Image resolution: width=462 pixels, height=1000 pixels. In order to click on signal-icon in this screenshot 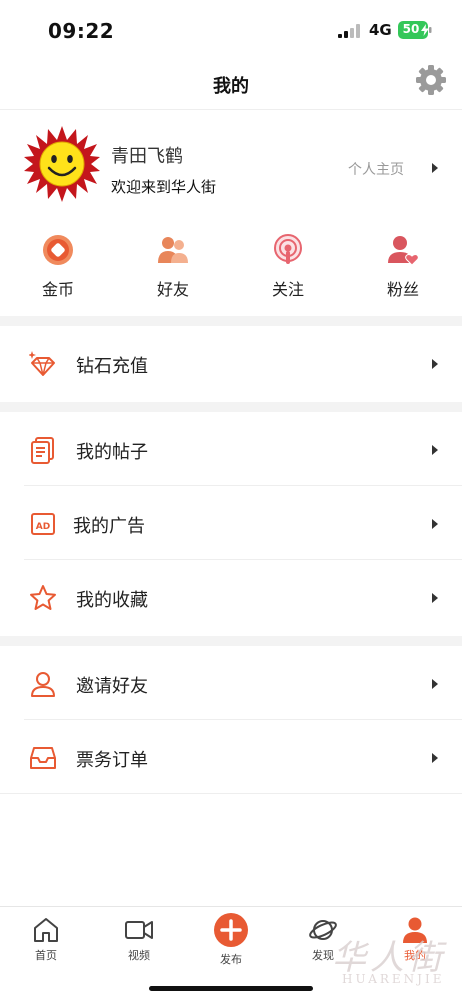, I will do `click(349, 31)`.